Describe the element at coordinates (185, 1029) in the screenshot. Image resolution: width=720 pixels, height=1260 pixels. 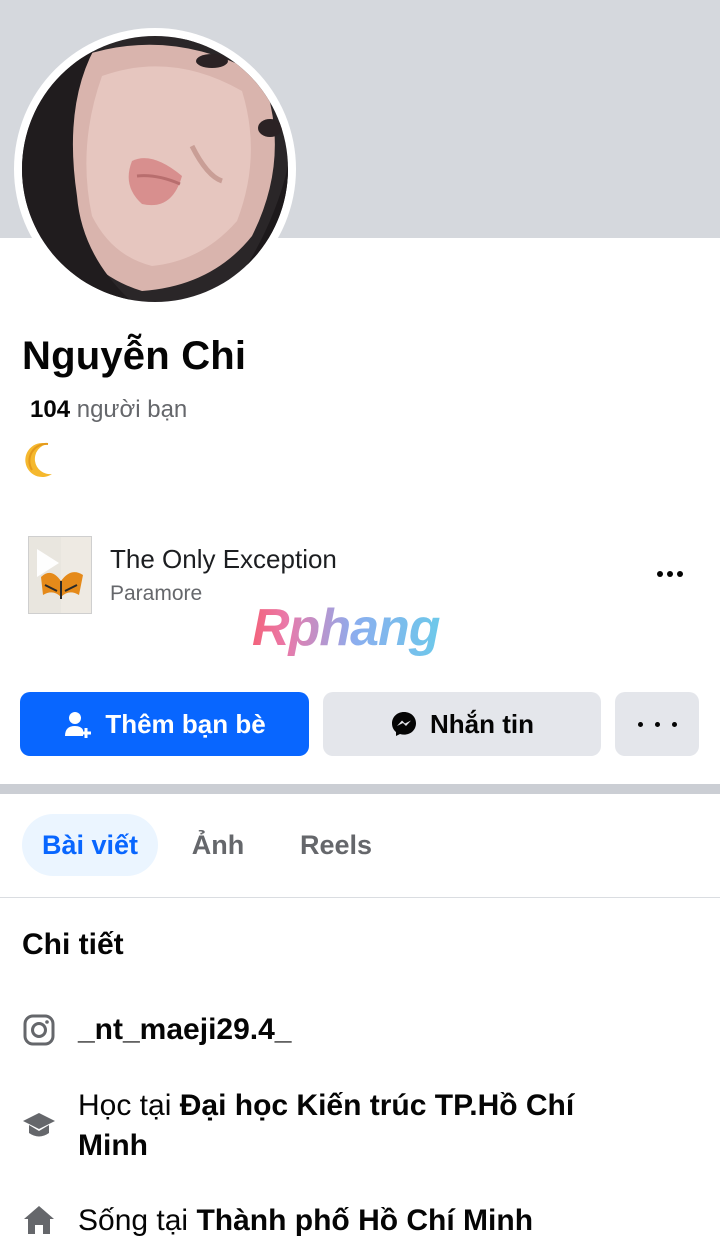
I see `instagram-handle: _nt_maeji29.4_` at that location.